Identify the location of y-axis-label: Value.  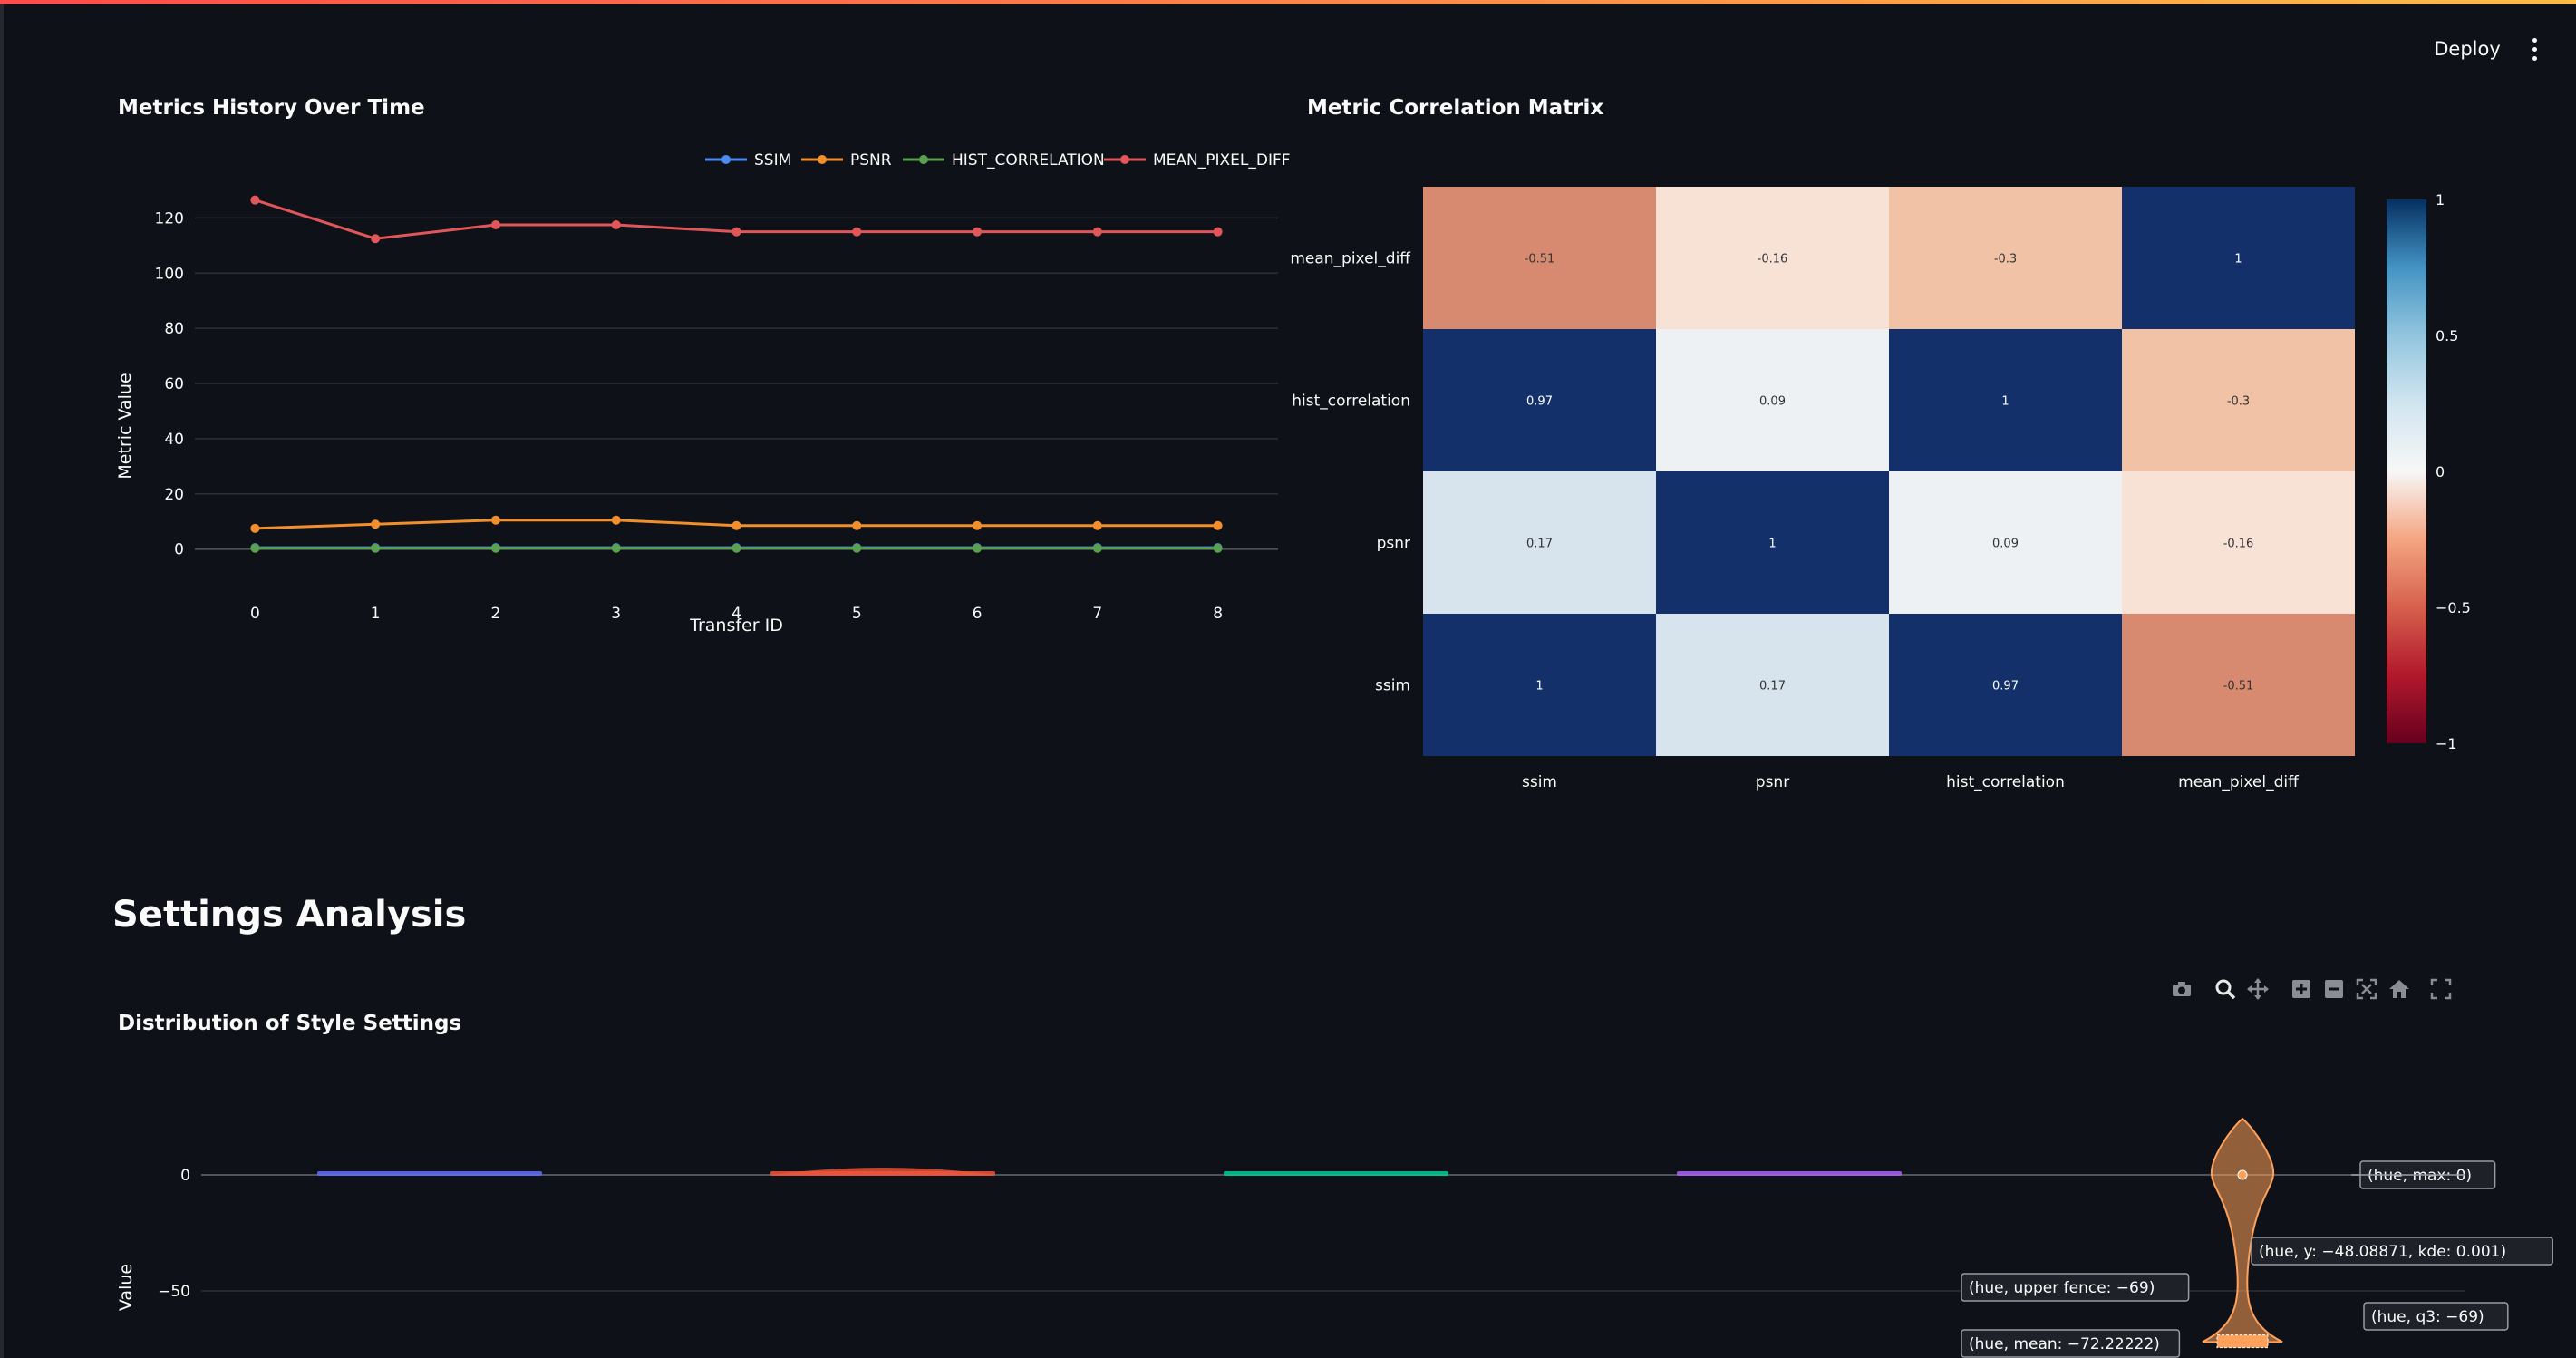
(126, 1287).